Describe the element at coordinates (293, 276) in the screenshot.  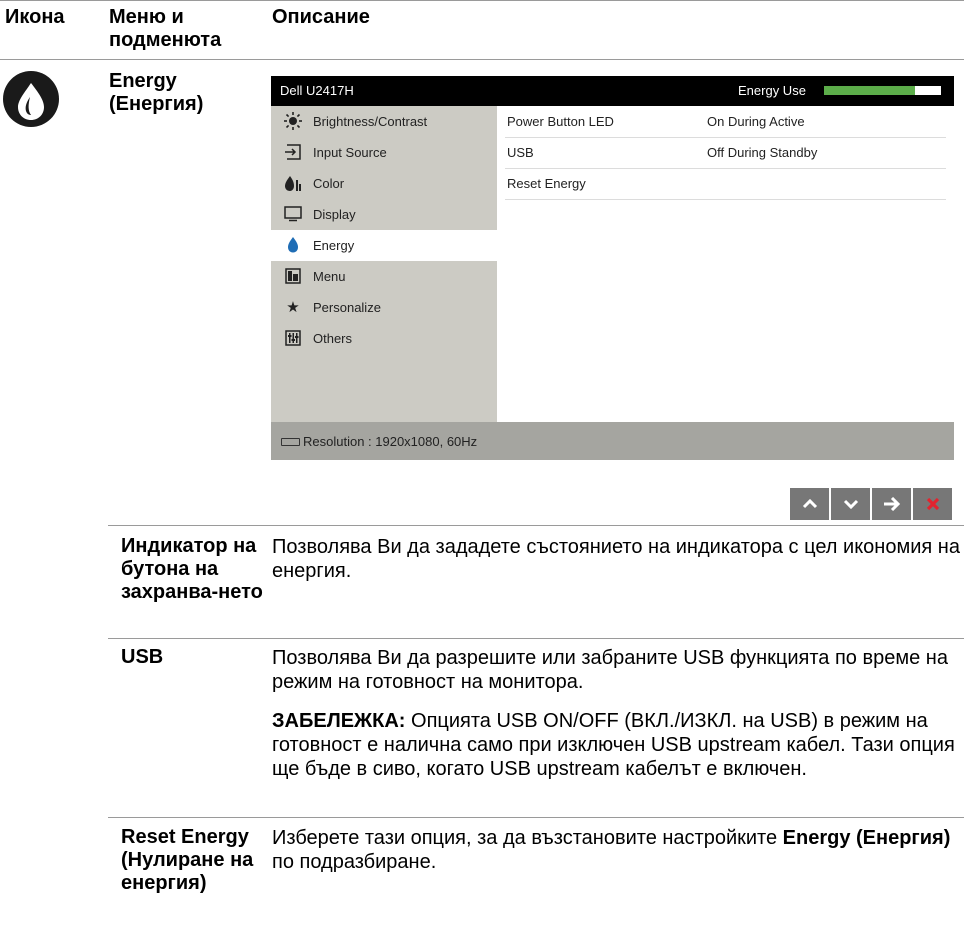
I see `menu-icon` at that location.